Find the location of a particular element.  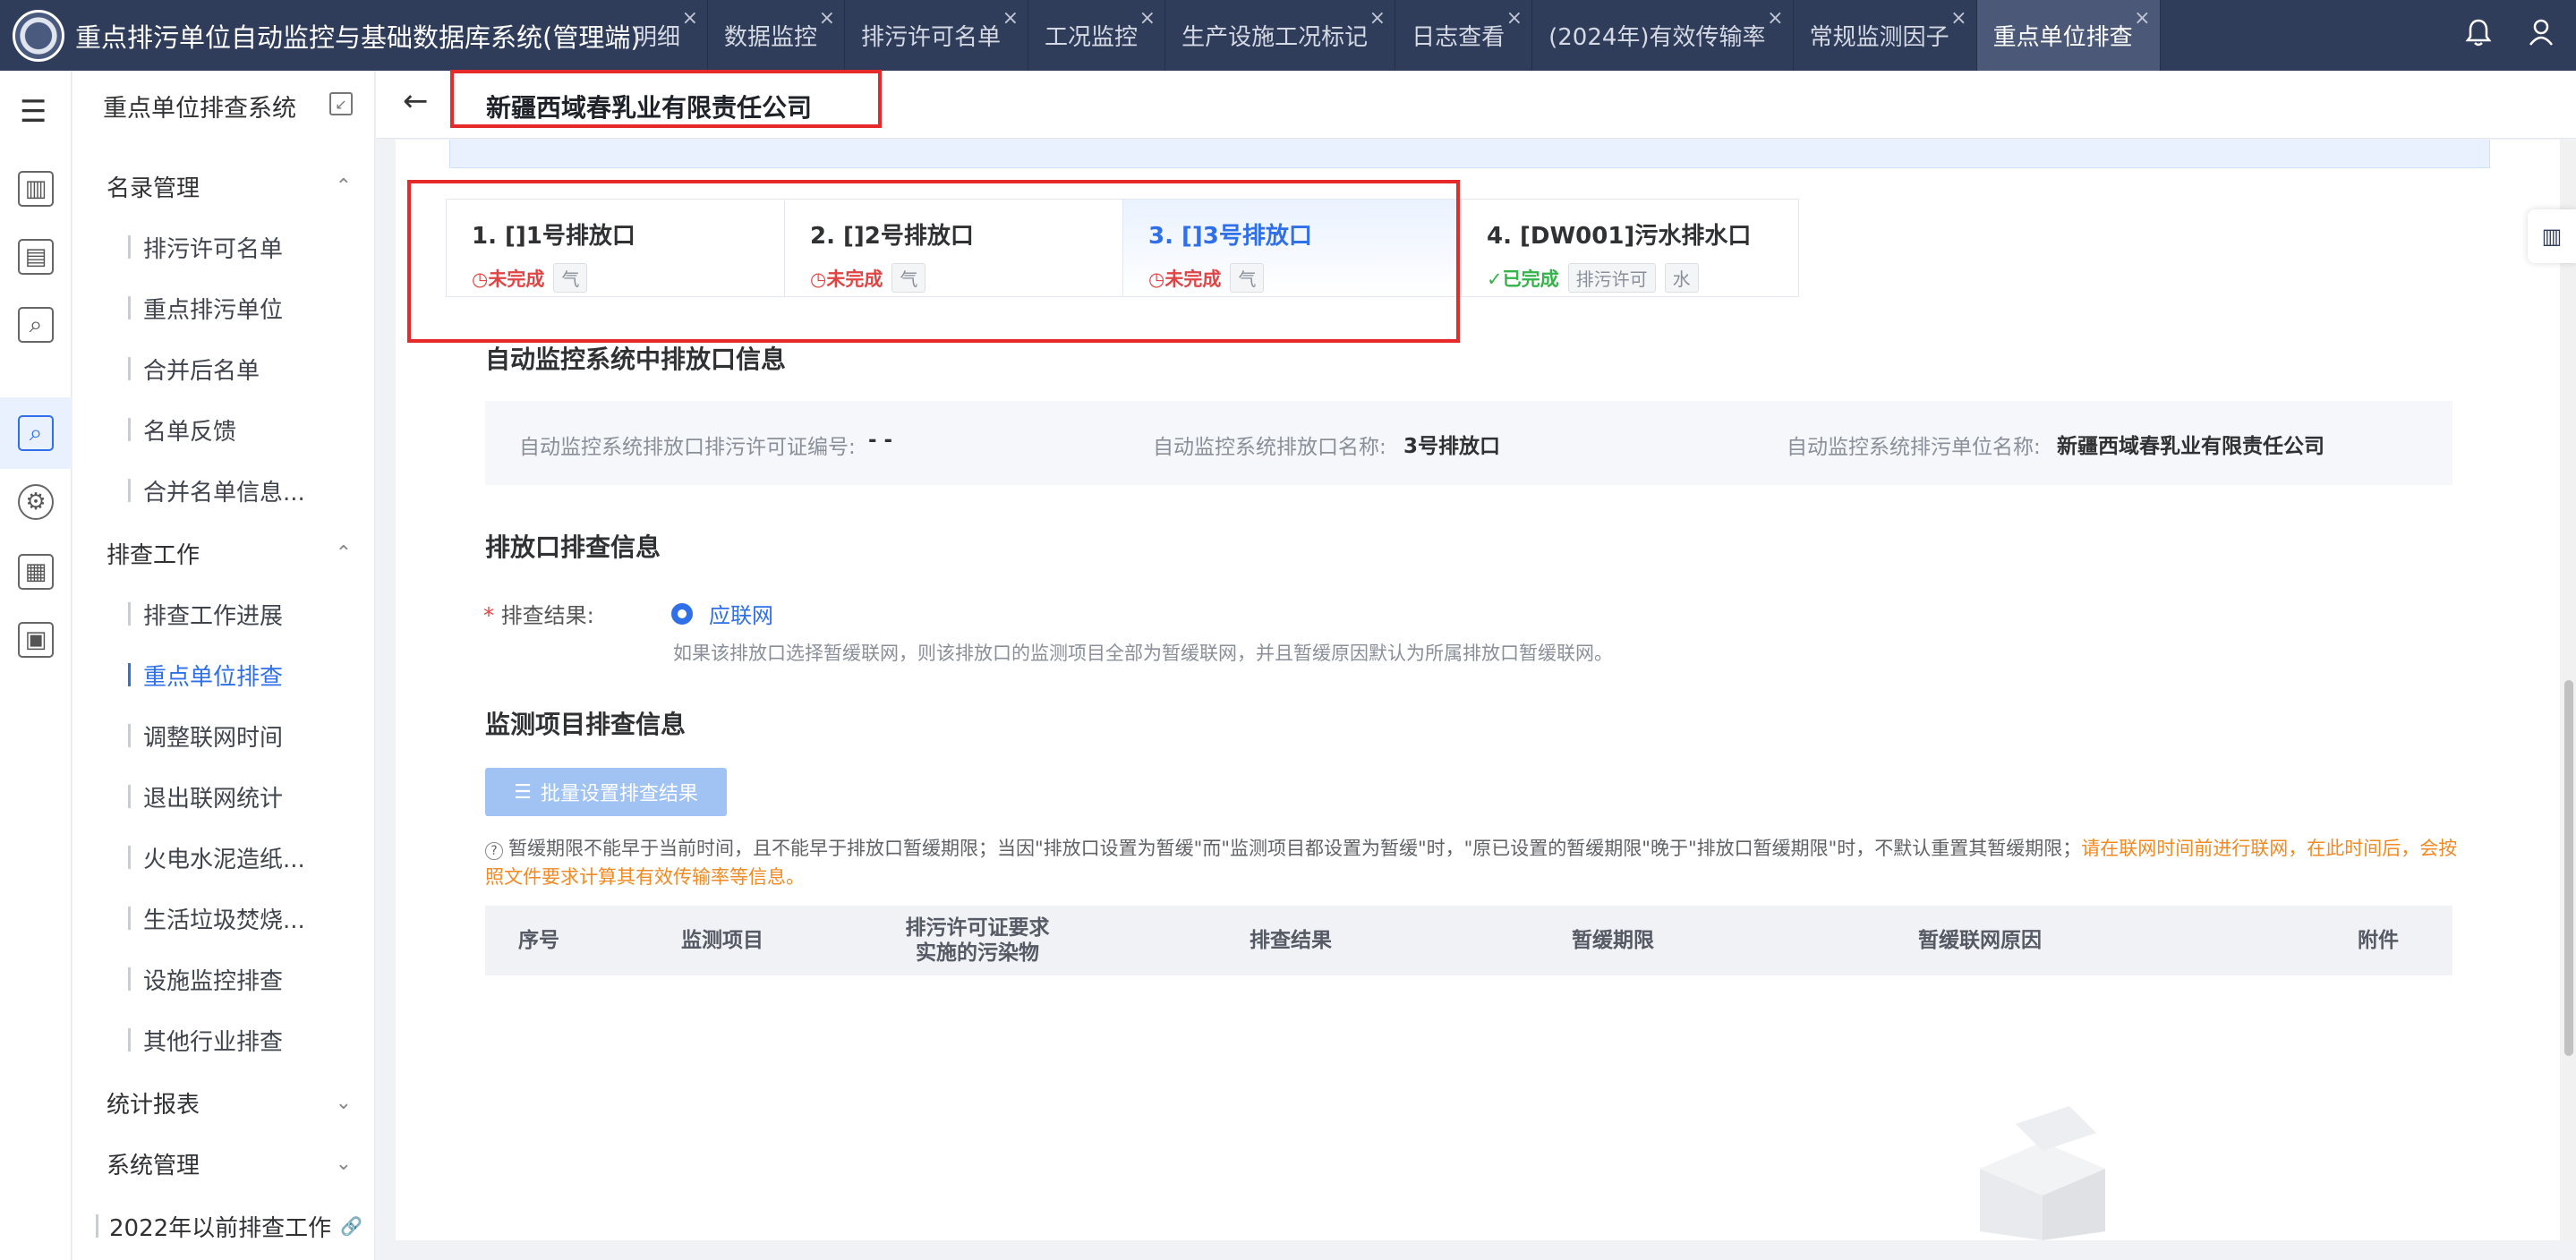

back-icon: ← is located at coordinates (416, 101).